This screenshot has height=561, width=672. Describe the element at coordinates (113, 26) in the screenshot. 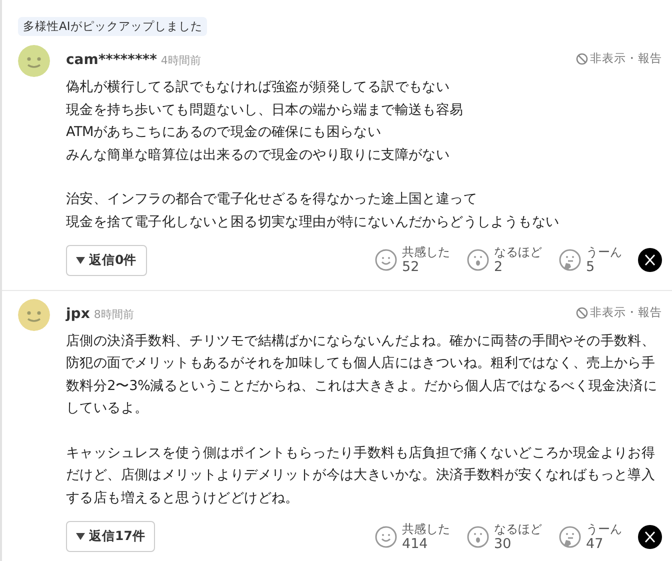

I see `pickup-badge: 多様性AIがピックアップしました` at that location.